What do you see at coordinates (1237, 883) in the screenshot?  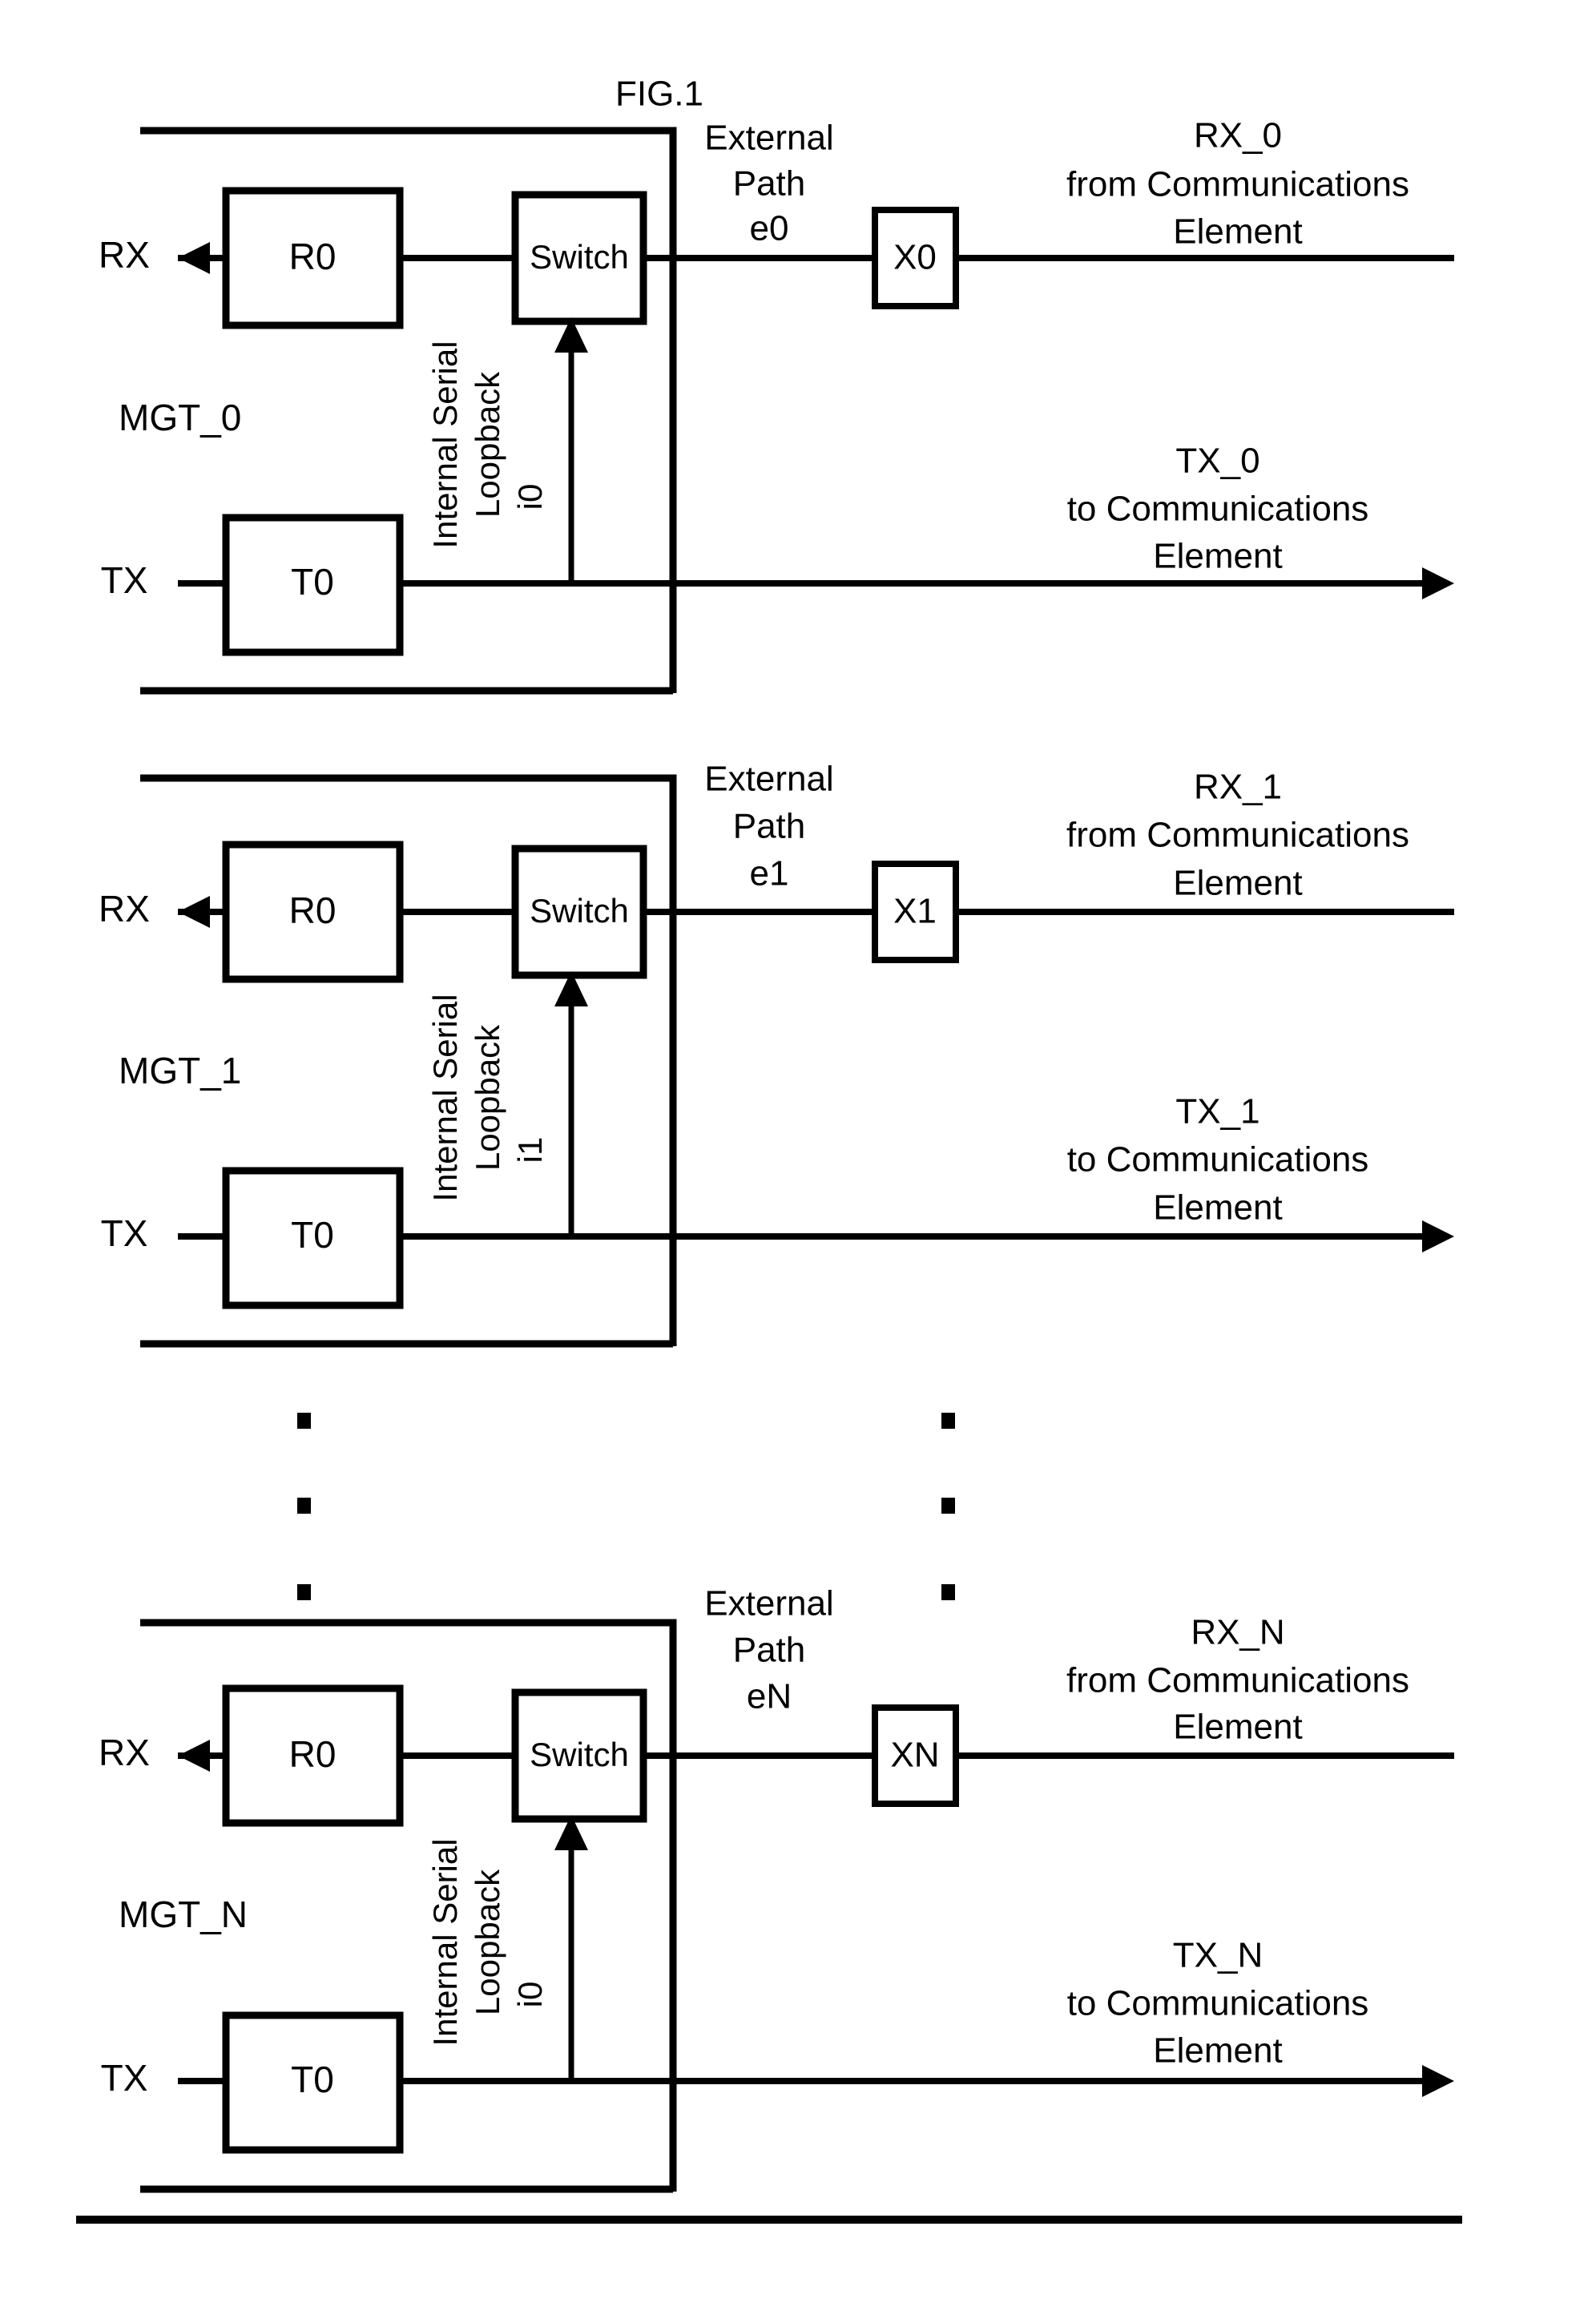 I see `rx-net-line3-1: Element` at bounding box center [1237, 883].